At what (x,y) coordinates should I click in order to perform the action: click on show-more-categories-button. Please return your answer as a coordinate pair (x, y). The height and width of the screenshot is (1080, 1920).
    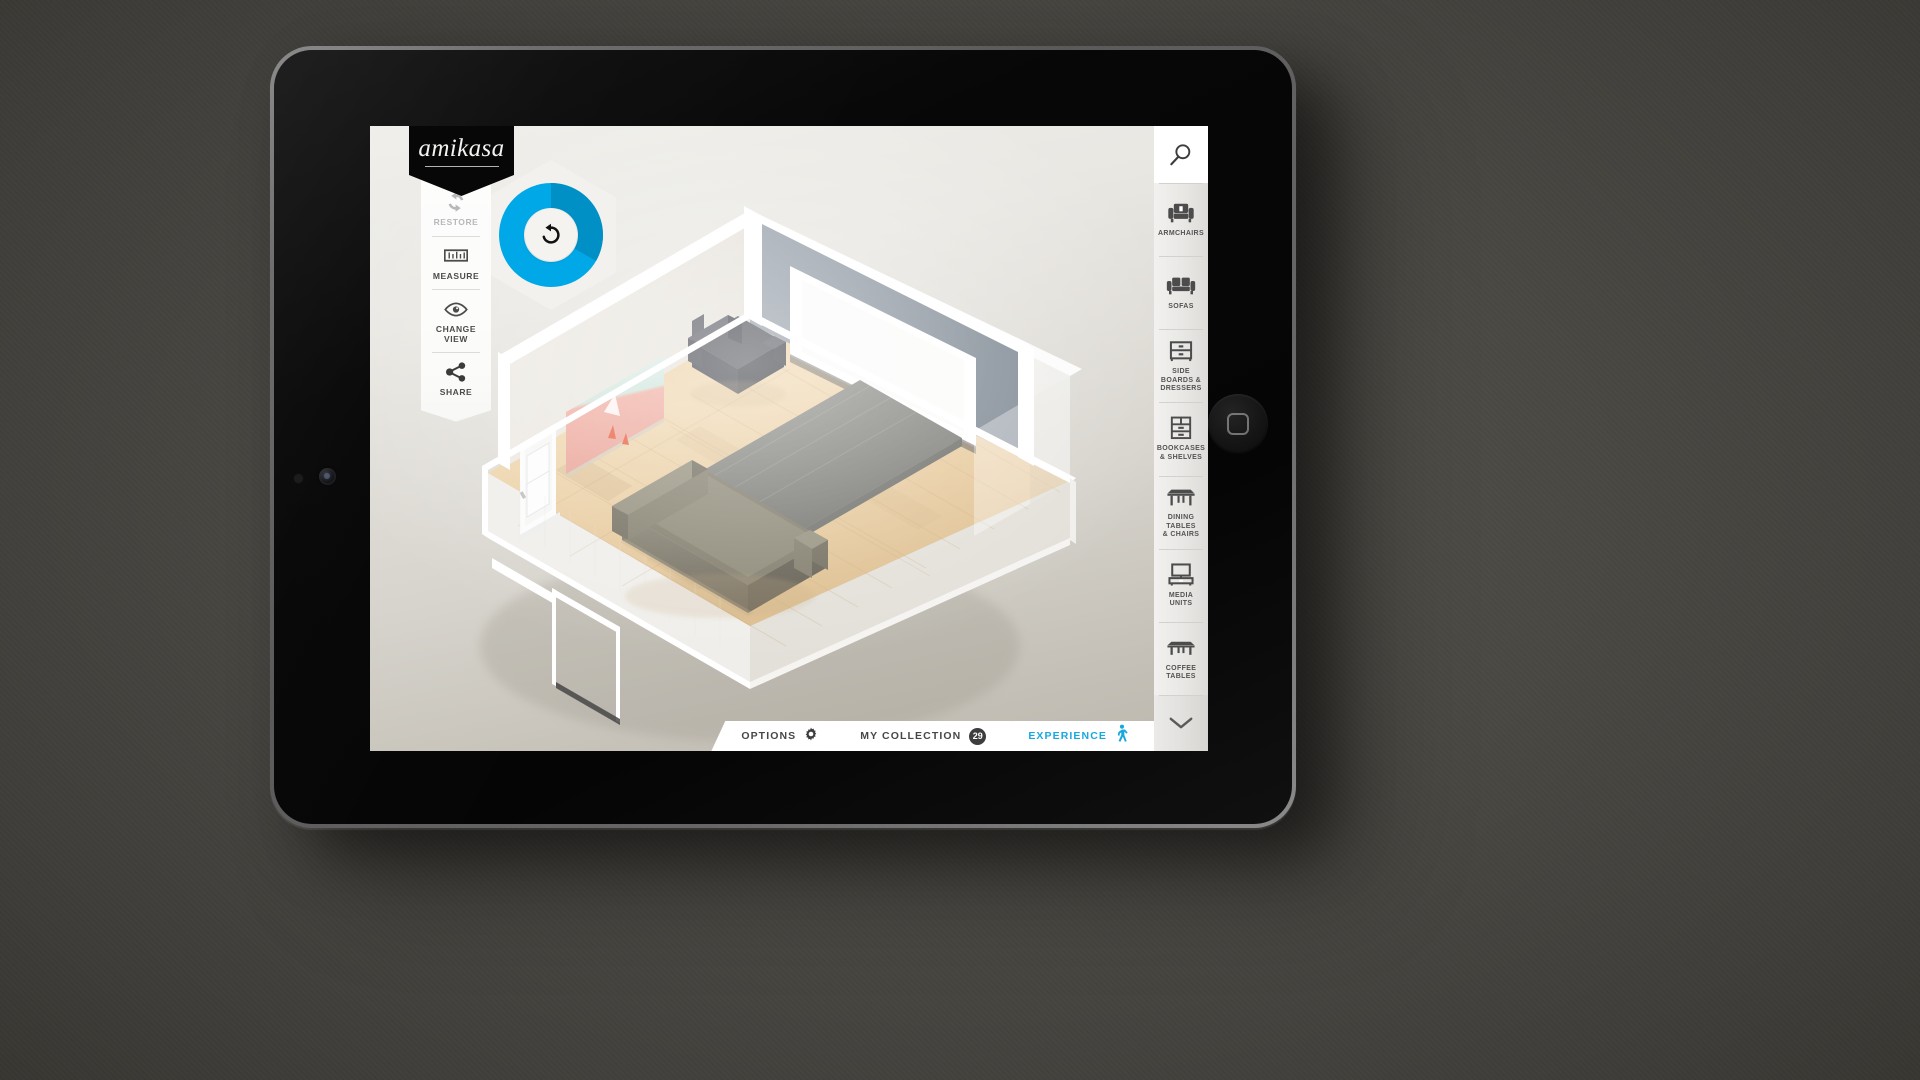
    Looking at the image, I should click on (1181, 722).